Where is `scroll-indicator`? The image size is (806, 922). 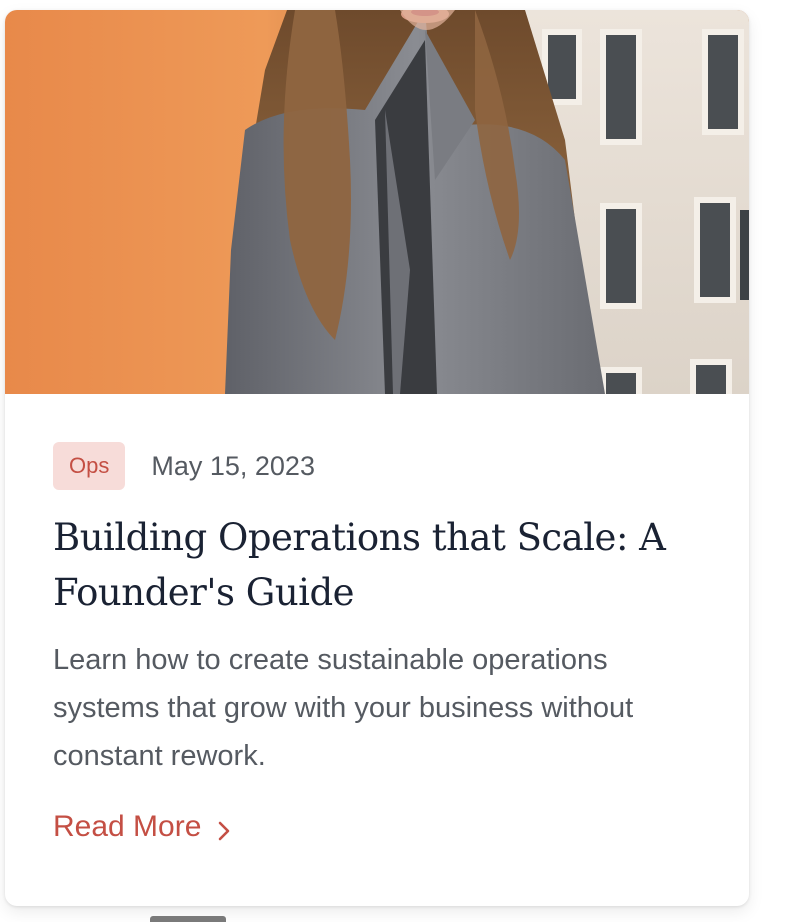
scroll-indicator is located at coordinates (188, 919).